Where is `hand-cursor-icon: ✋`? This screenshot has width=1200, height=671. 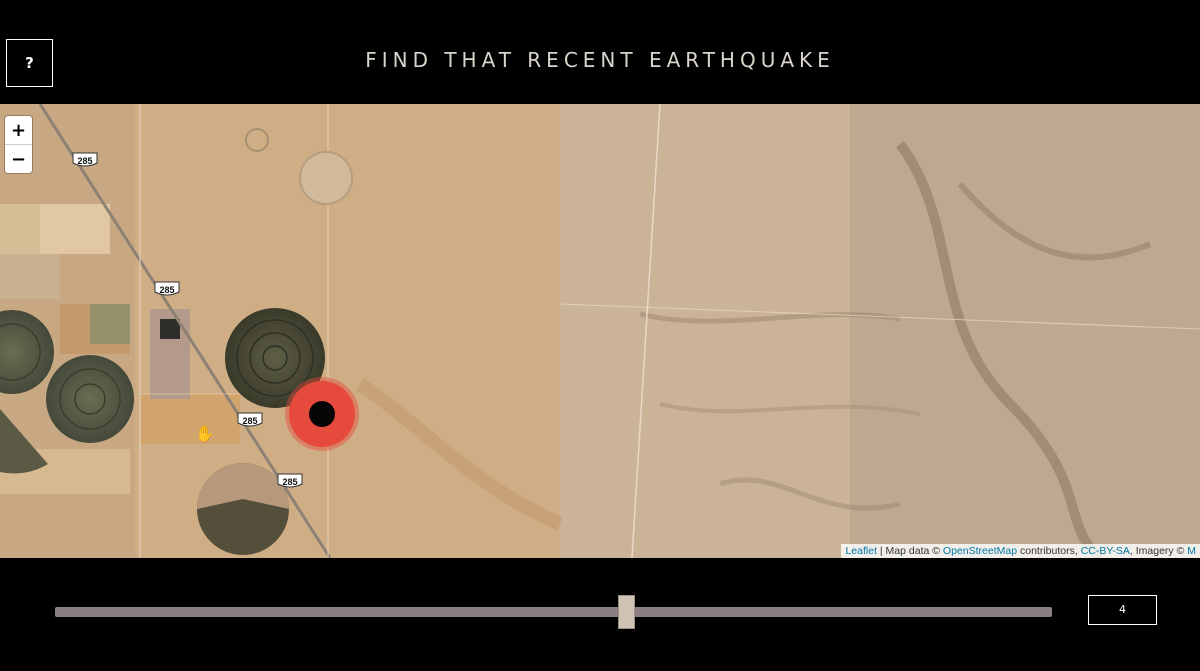 hand-cursor-icon: ✋ is located at coordinates (205, 434).